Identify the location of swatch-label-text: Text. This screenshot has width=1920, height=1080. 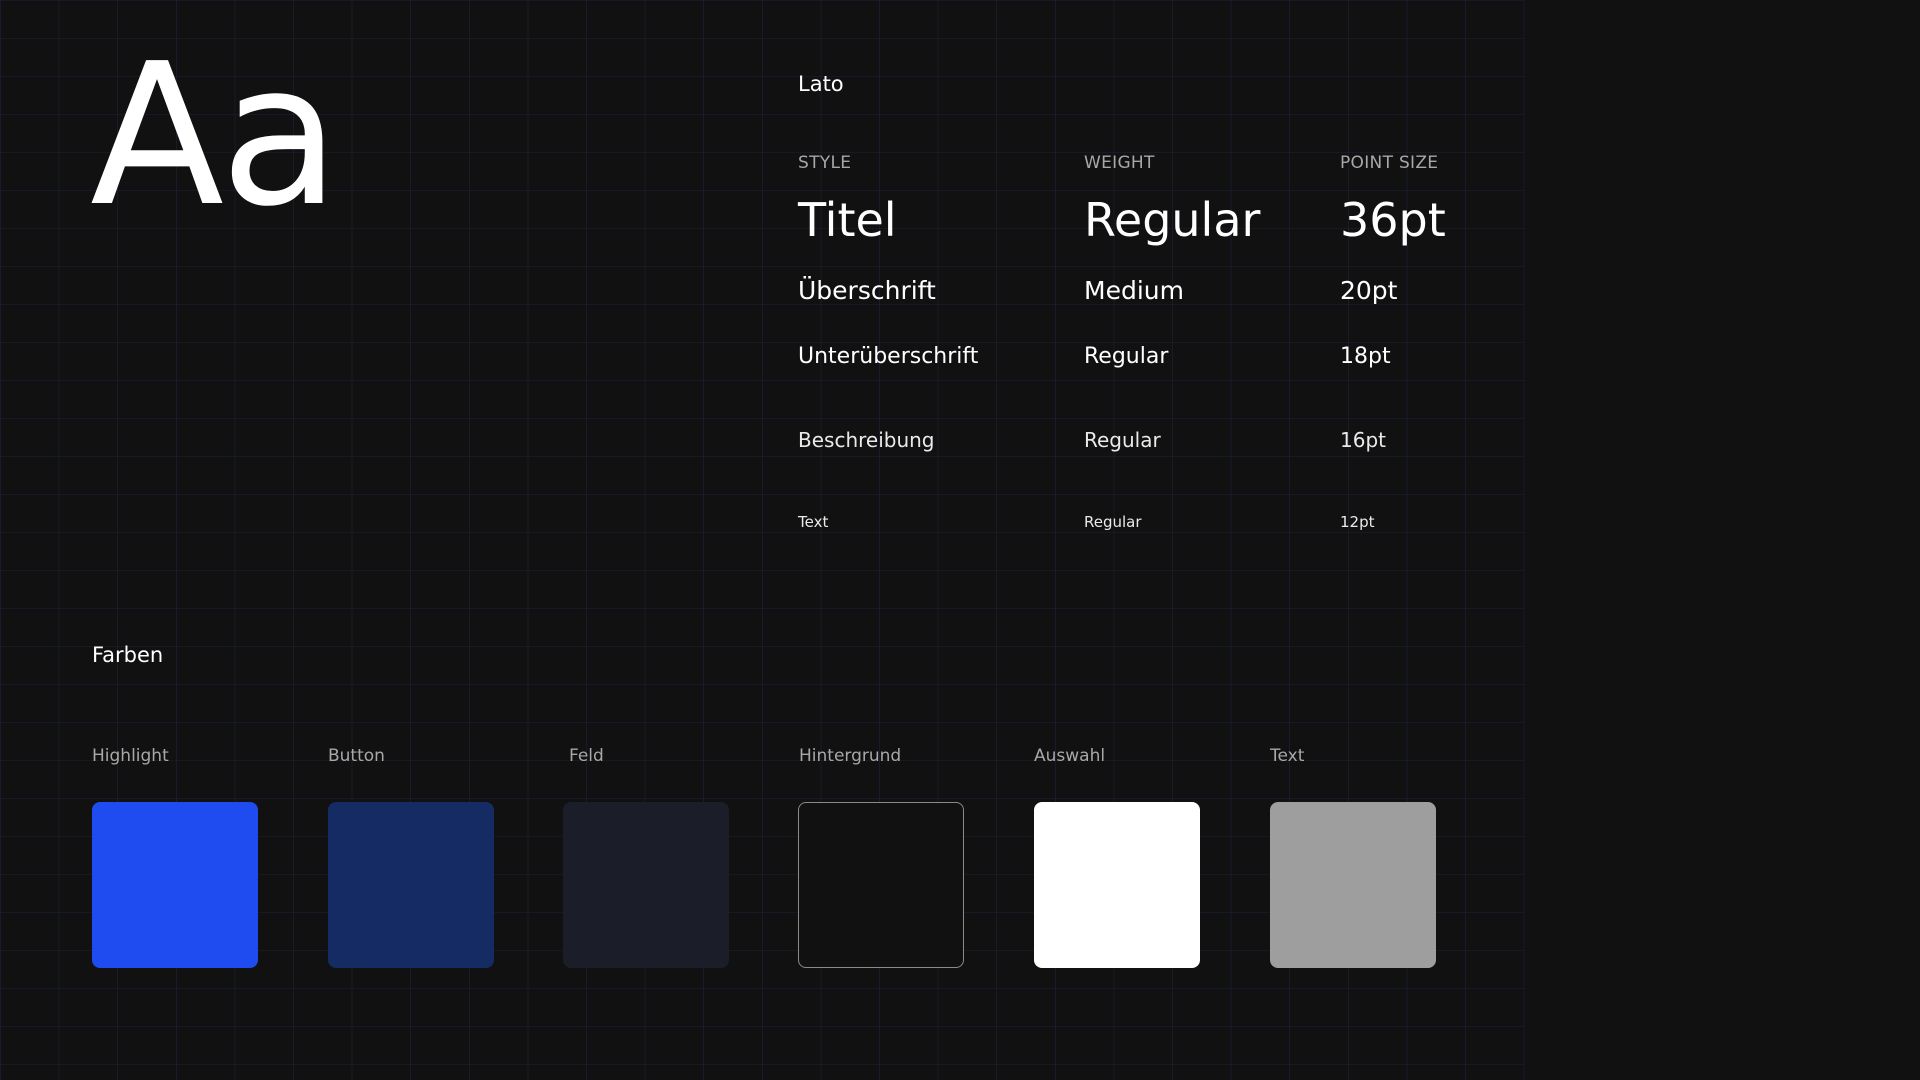
(1287, 756).